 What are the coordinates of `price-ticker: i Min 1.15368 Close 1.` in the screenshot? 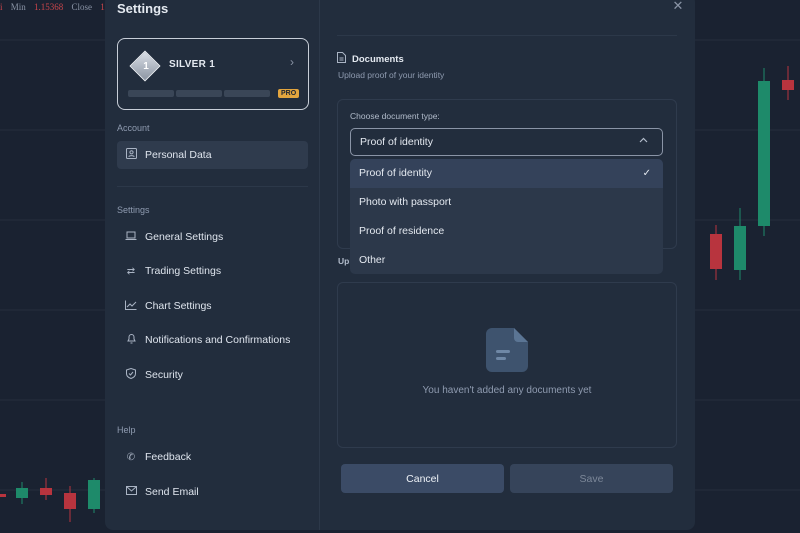 It's located at (56, 7).